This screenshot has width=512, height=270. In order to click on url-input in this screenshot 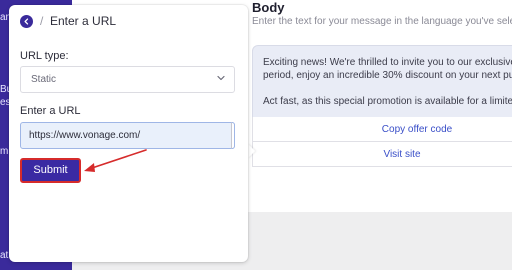, I will do `click(127, 135)`.